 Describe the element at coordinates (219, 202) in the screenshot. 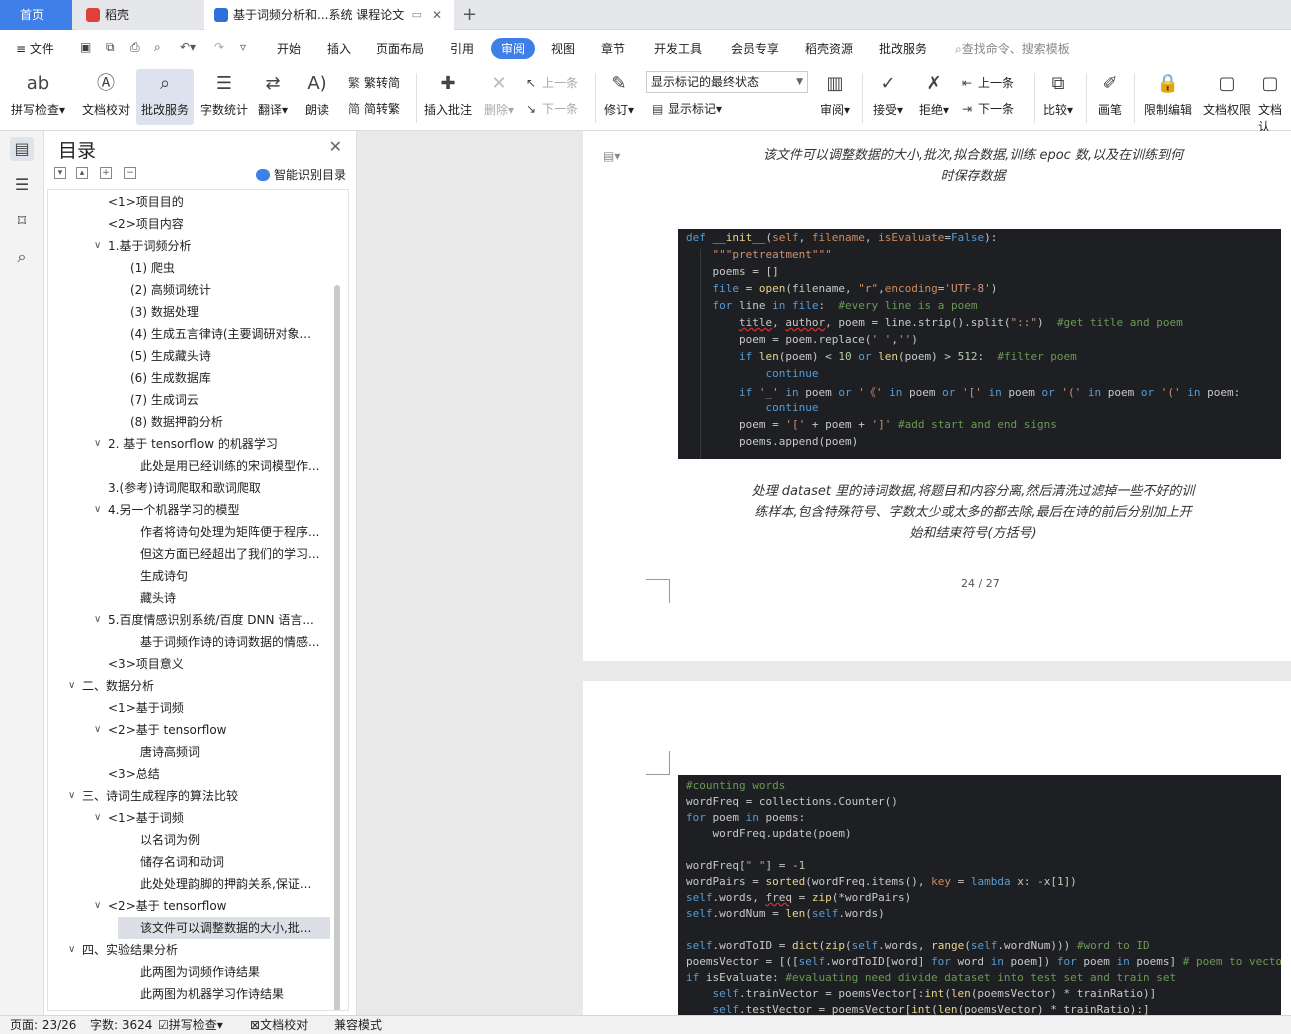

I see `toc-item: <1>项目目的` at that location.